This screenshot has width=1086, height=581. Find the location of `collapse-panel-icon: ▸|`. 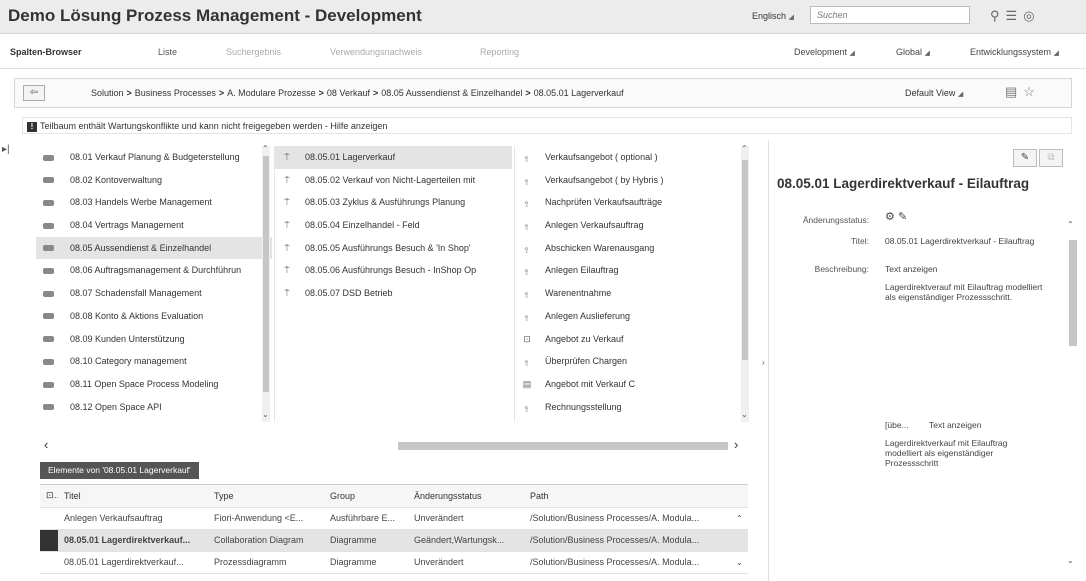

collapse-panel-icon: ▸| is located at coordinates (6, 149).